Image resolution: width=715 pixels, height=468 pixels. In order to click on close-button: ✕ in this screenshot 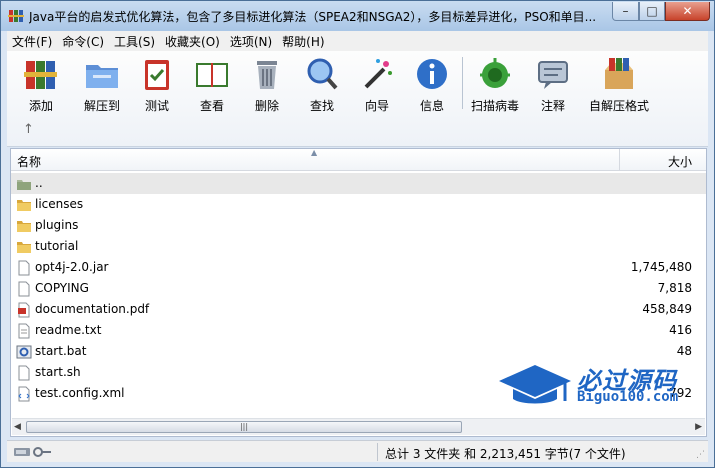, I will do `click(687, 11)`.